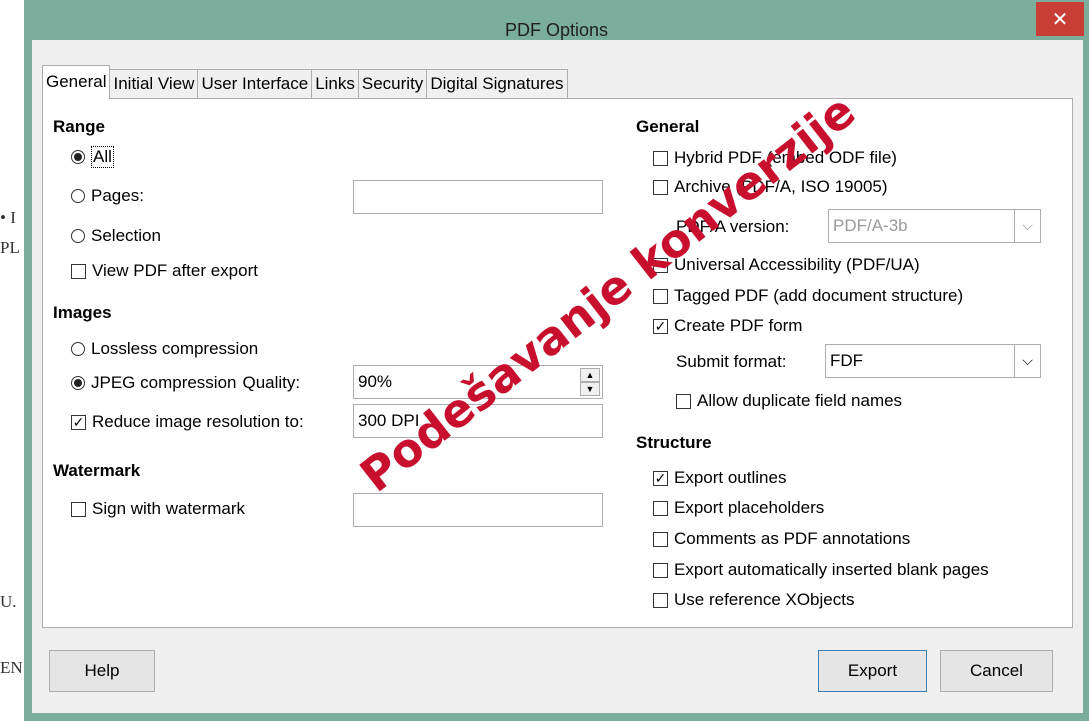  I want to click on jpeg-option: JPEG compression Quality:, so click(185, 383).